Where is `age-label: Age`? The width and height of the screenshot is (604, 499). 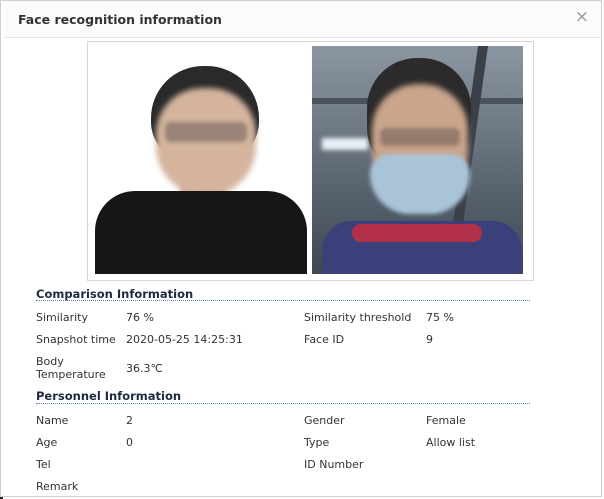 age-label: Age is located at coordinates (47, 442).